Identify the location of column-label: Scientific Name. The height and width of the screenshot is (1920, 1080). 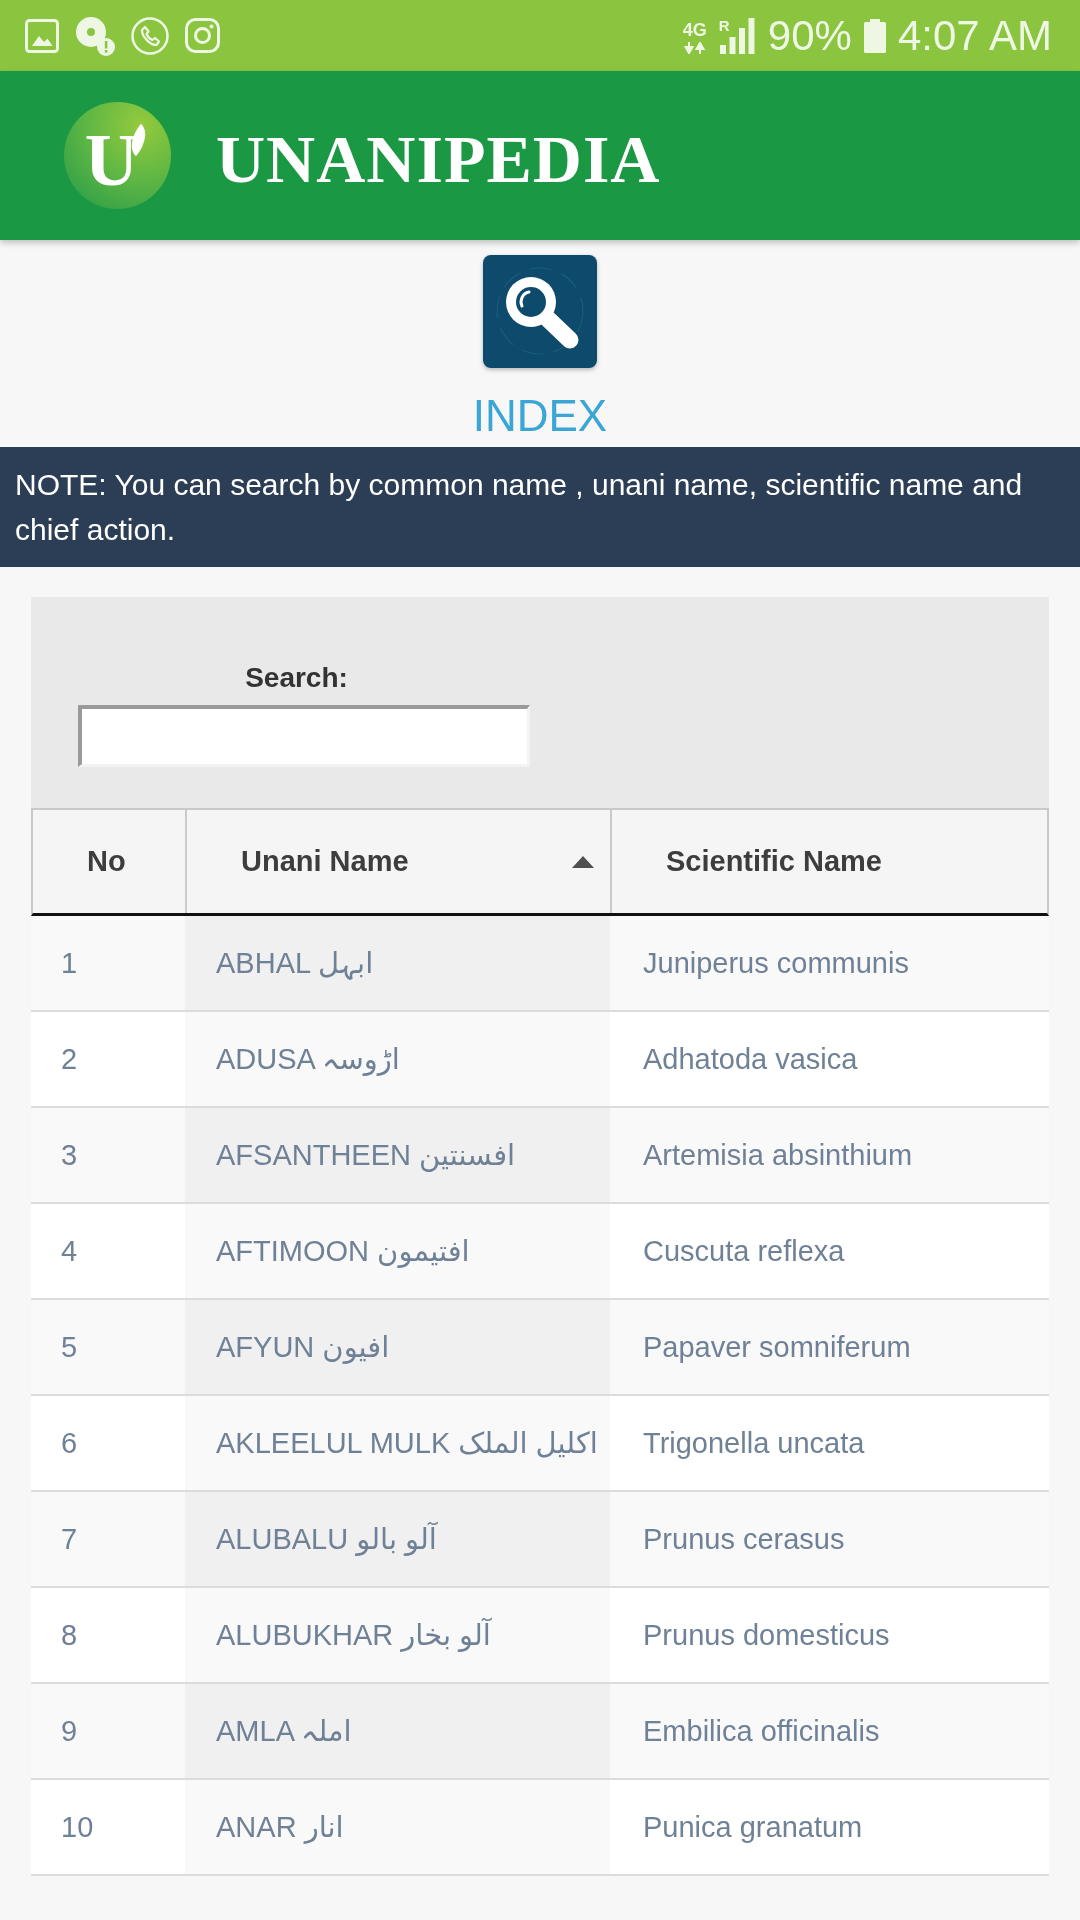
(774, 861).